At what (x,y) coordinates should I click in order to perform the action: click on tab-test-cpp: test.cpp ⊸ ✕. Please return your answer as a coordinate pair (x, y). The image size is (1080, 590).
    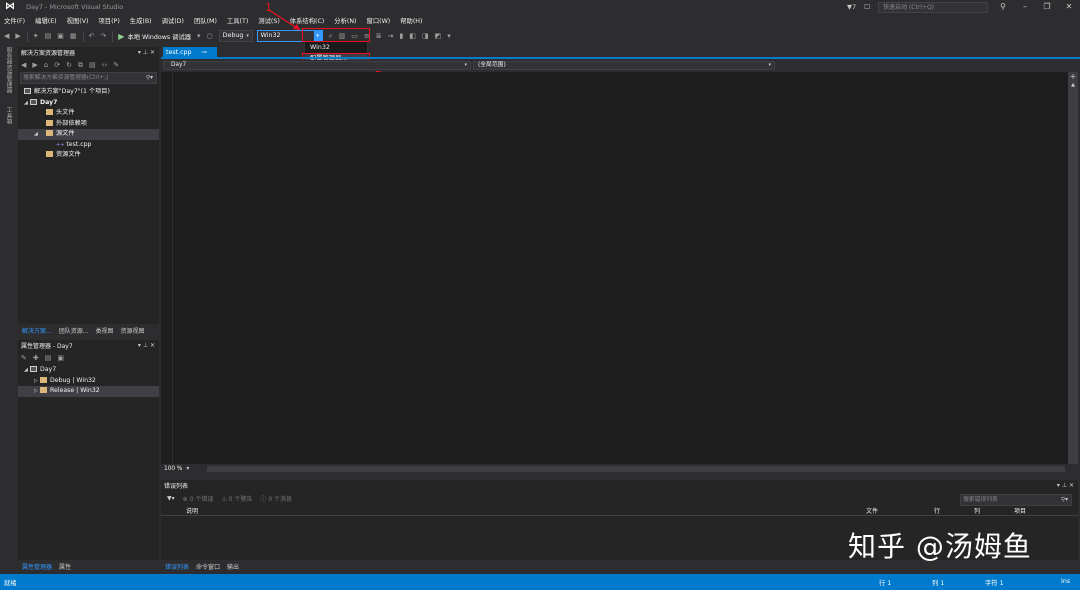
    Looking at the image, I should click on (190, 57).